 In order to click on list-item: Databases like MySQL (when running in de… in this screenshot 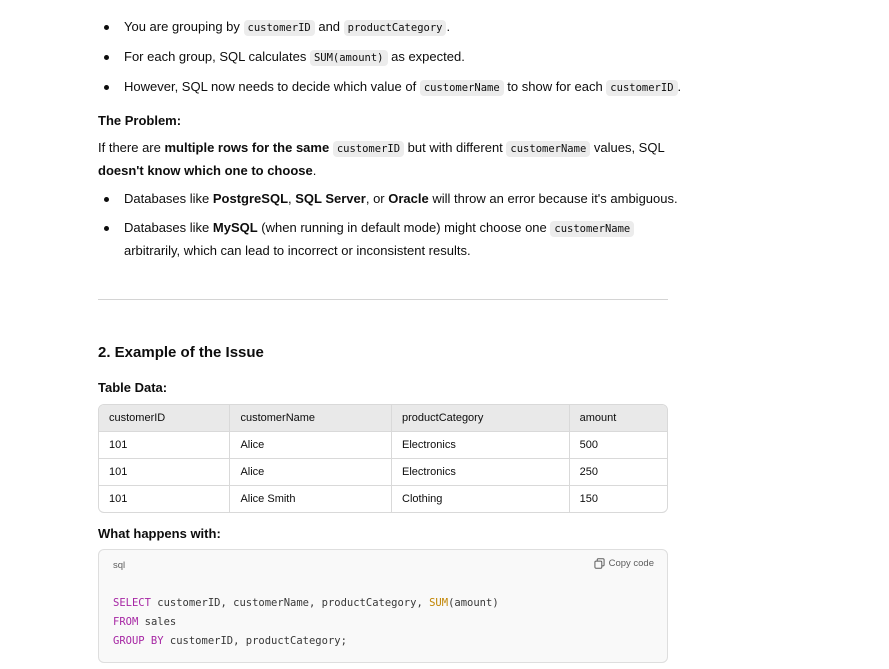, I will do `click(388, 239)`.